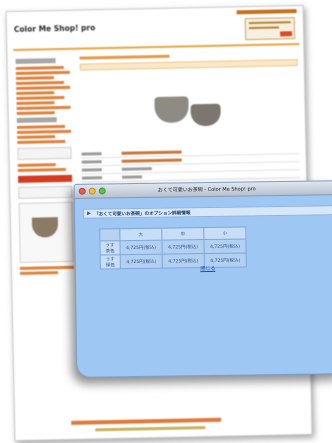 Image resolution: width=332 pixels, height=443 pixels. Describe the element at coordinates (109, 235) in the screenshot. I see `table-corner` at that location.